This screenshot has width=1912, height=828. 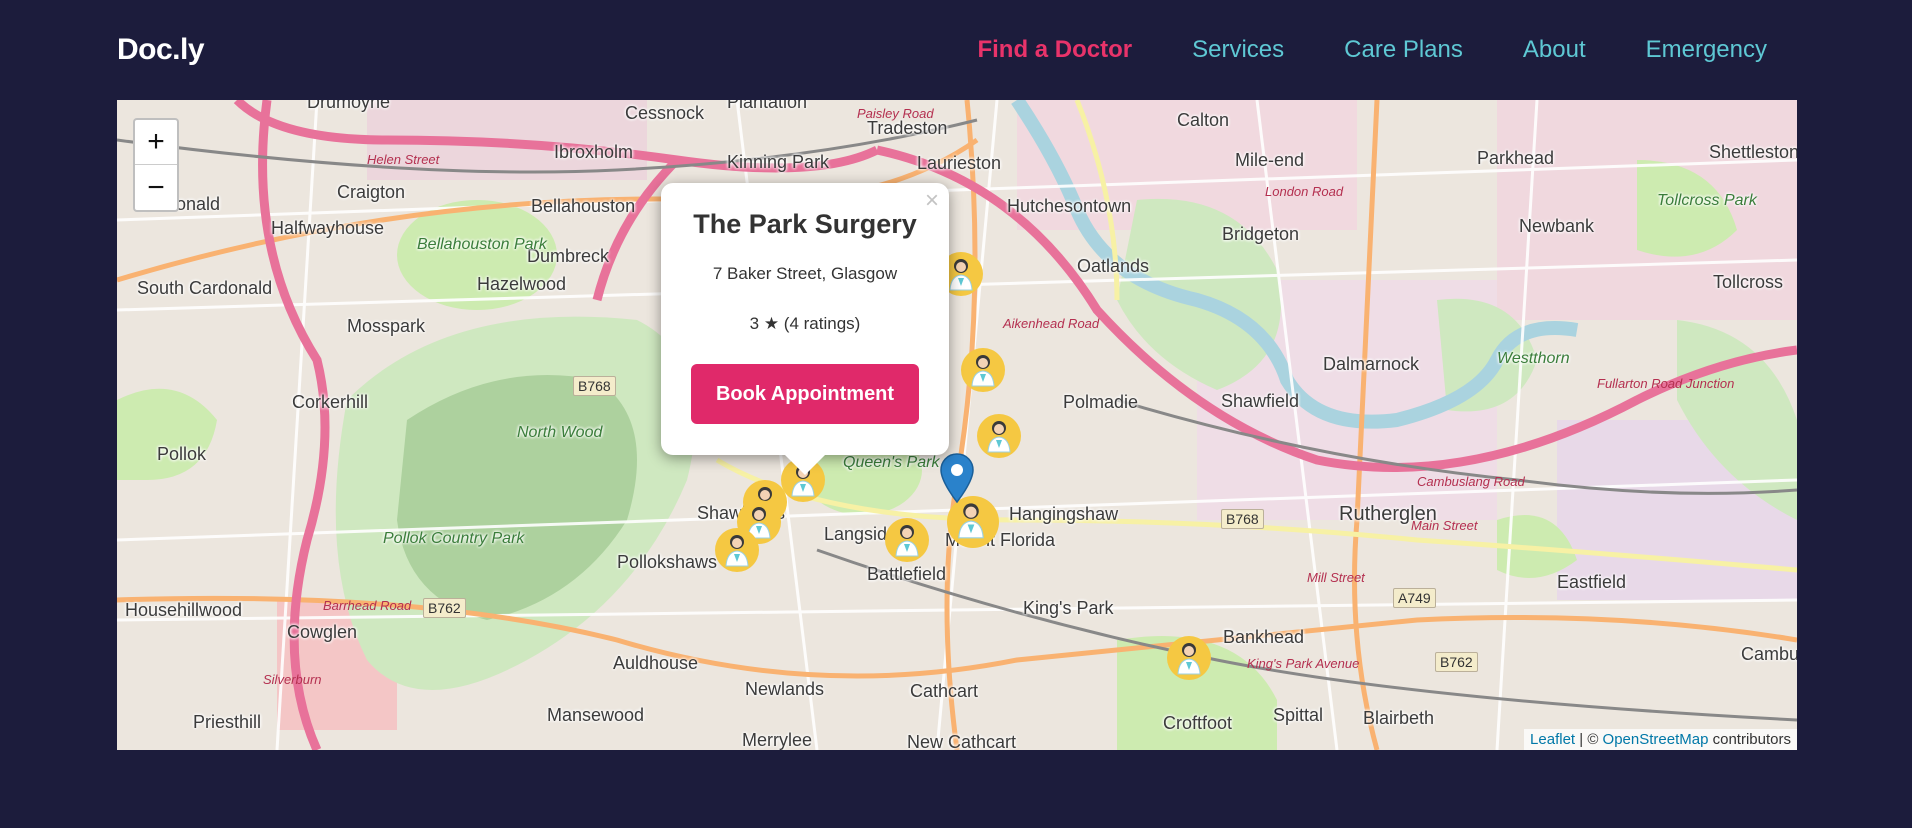 I want to click on close-icon: ×, so click(x=932, y=201).